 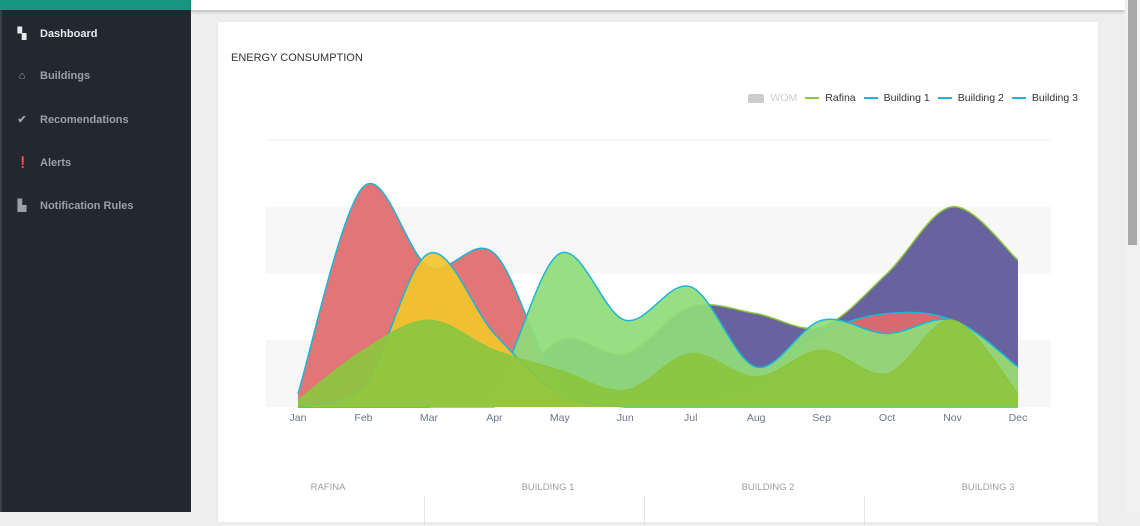 I want to click on legend-label: Building 2, so click(x=980, y=98).